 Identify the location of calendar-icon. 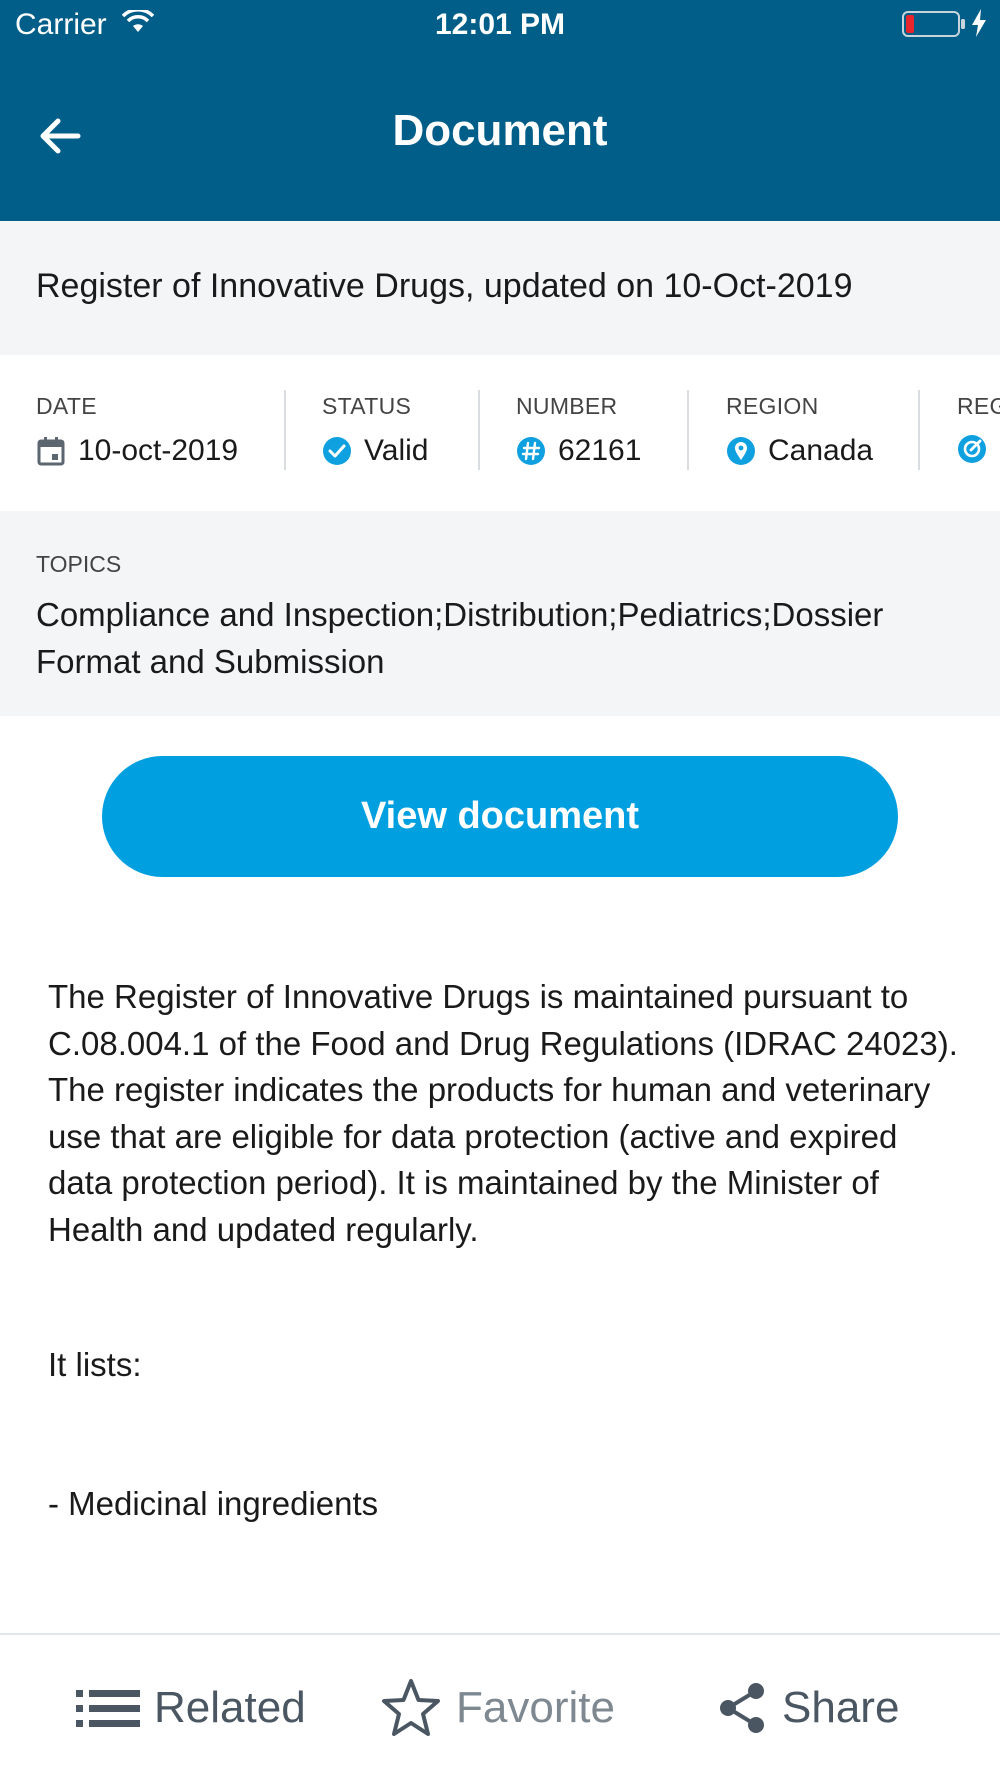
(51, 451).